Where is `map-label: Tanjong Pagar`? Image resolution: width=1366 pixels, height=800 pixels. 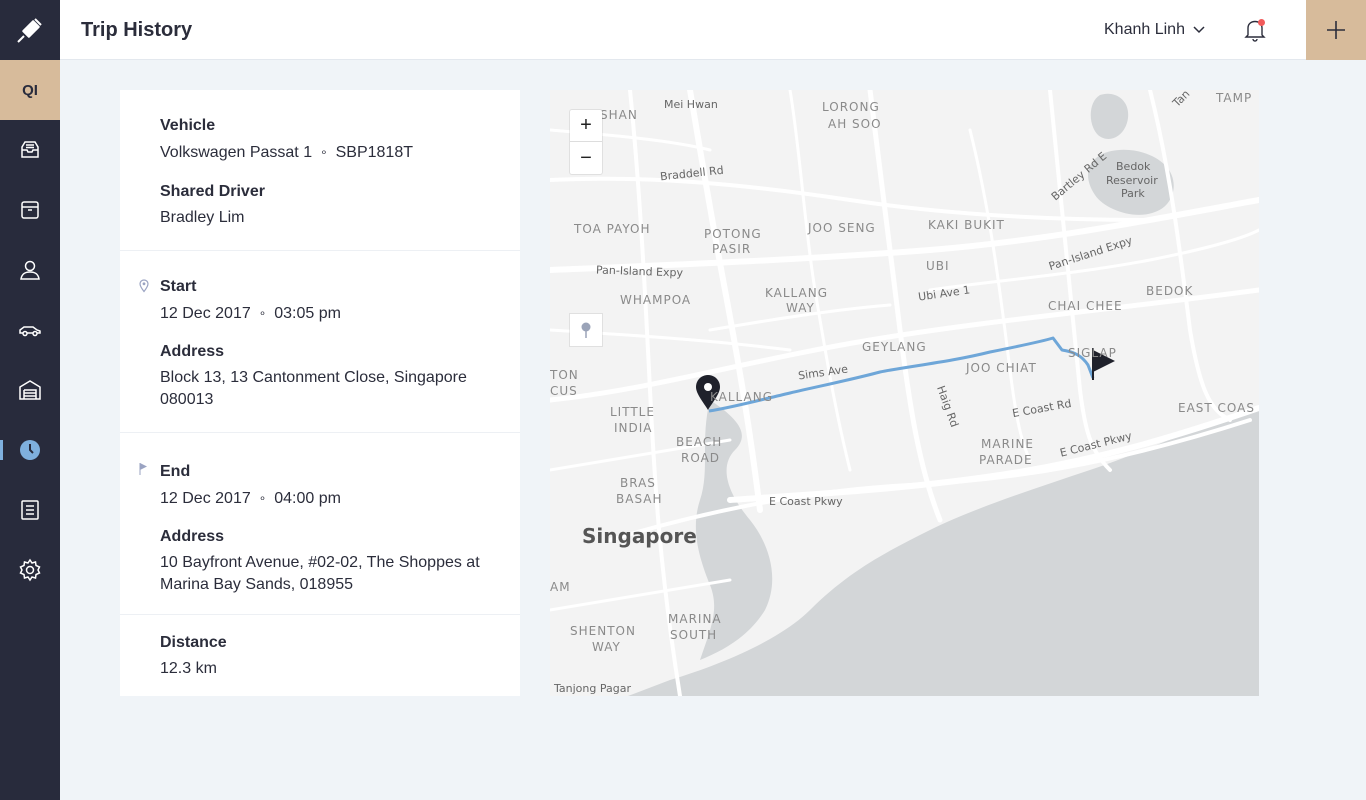
map-label: Tanjong Pagar is located at coordinates (592, 688).